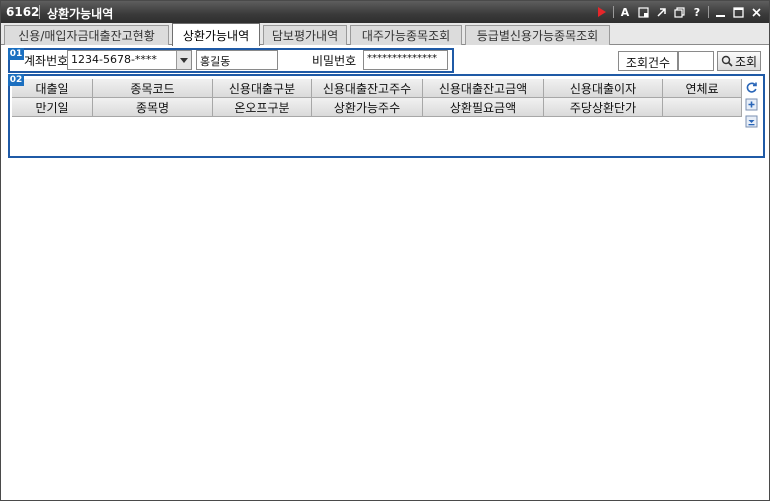 Image resolution: width=770 pixels, height=501 pixels. I want to click on col-online-offline-type: 온오프구분, so click(262, 107).